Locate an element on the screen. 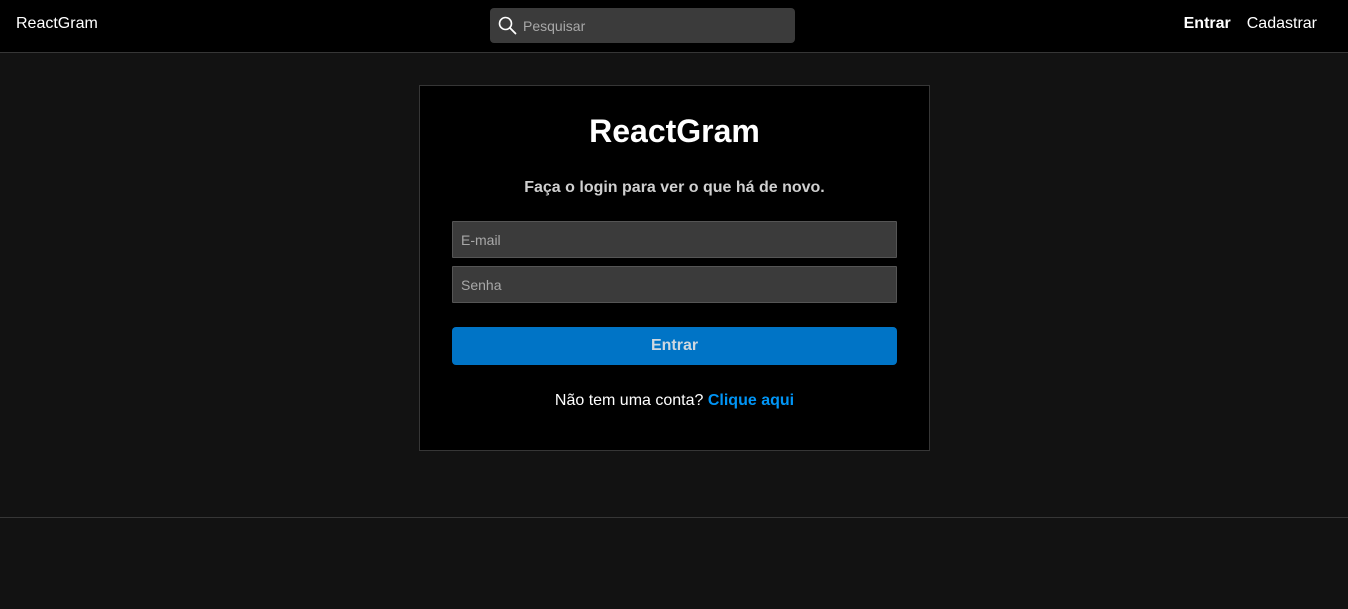 This screenshot has height=609, width=1348. password-field is located at coordinates (674, 284).